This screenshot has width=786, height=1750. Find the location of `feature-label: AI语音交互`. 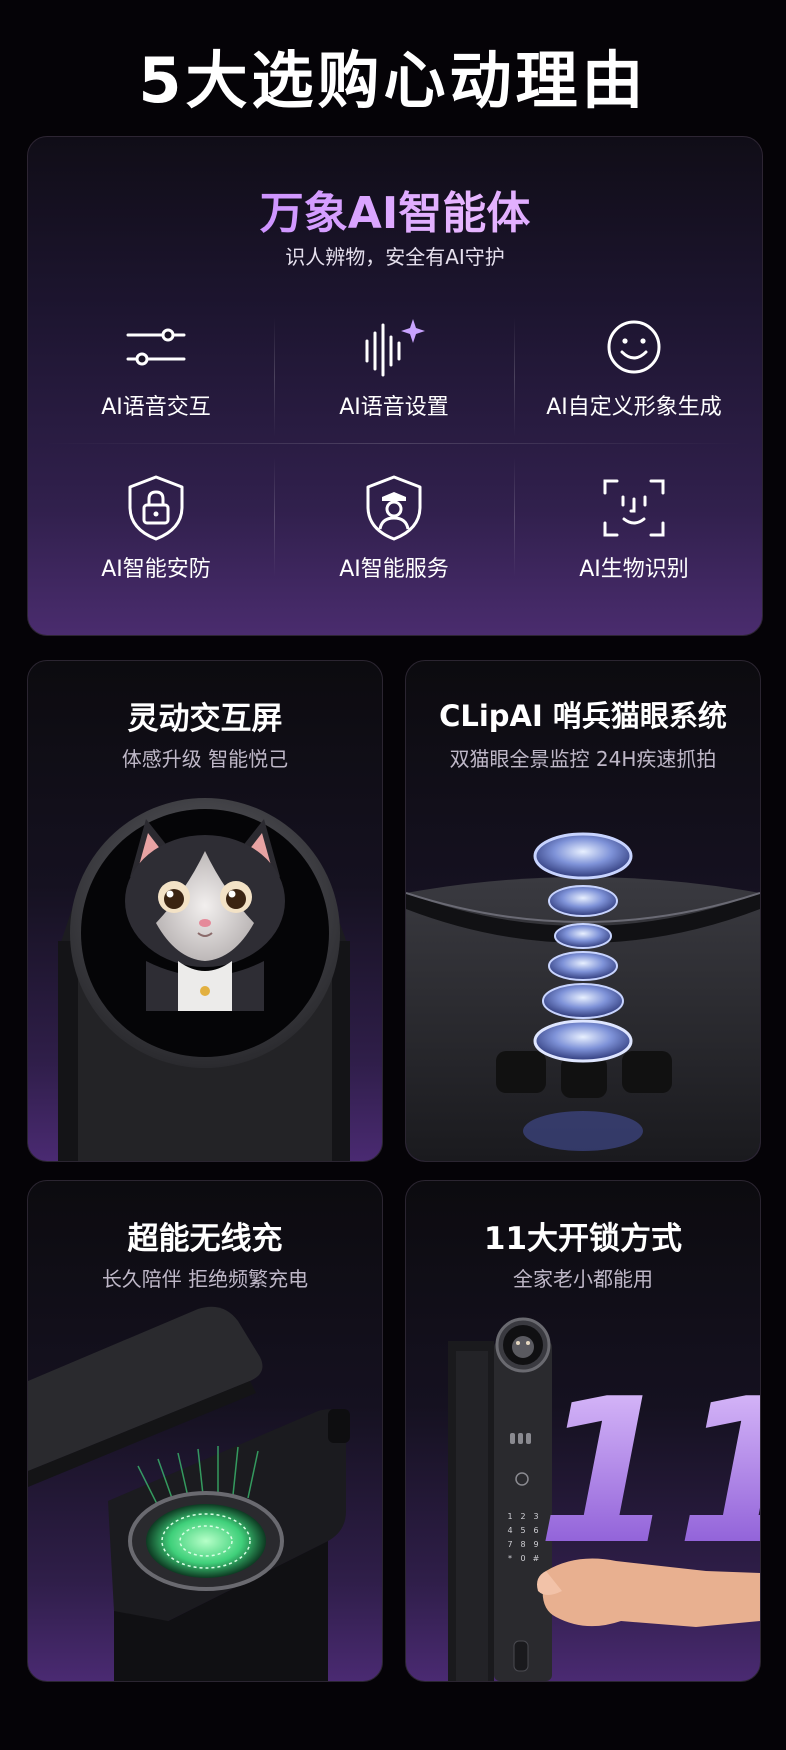

feature-label: AI语音交互 is located at coordinates (156, 407).